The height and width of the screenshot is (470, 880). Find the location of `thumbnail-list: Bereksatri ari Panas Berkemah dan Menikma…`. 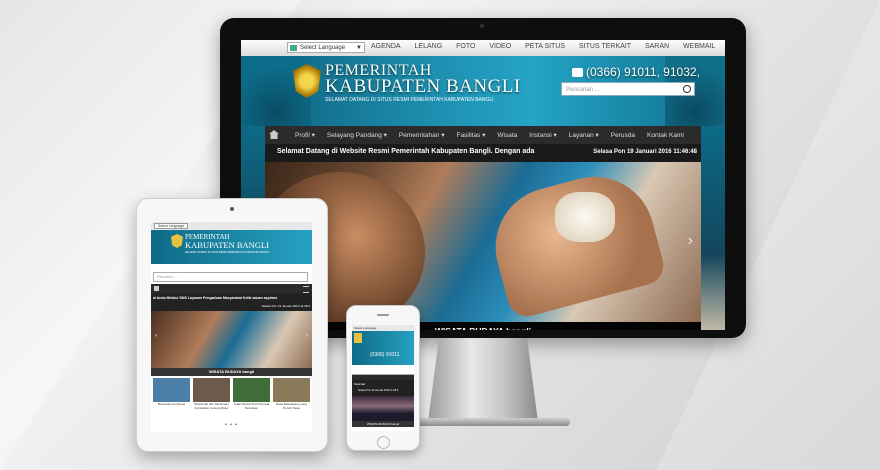

thumbnail-list: Bereksatri ari Panas Berkemah dan Menikma… is located at coordinates (231, 398).